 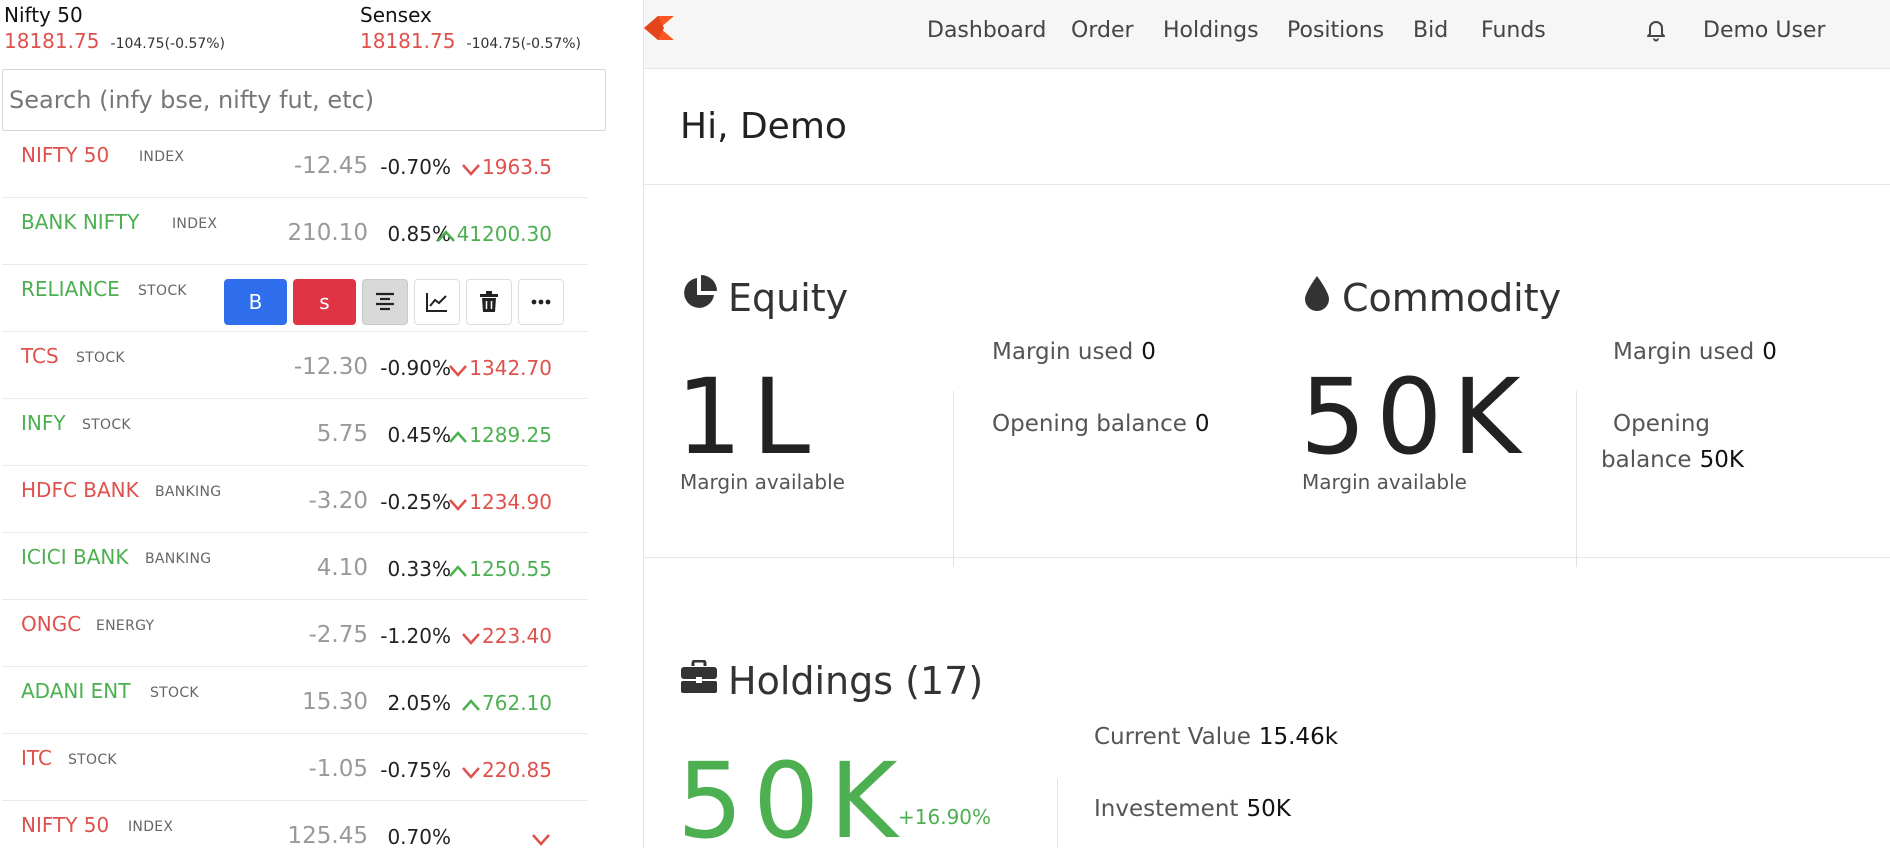 I want to click on watchlist-row: ICICI BANK BANKING 4.10 0.33% 1250.55, so click(x=295, y=566).